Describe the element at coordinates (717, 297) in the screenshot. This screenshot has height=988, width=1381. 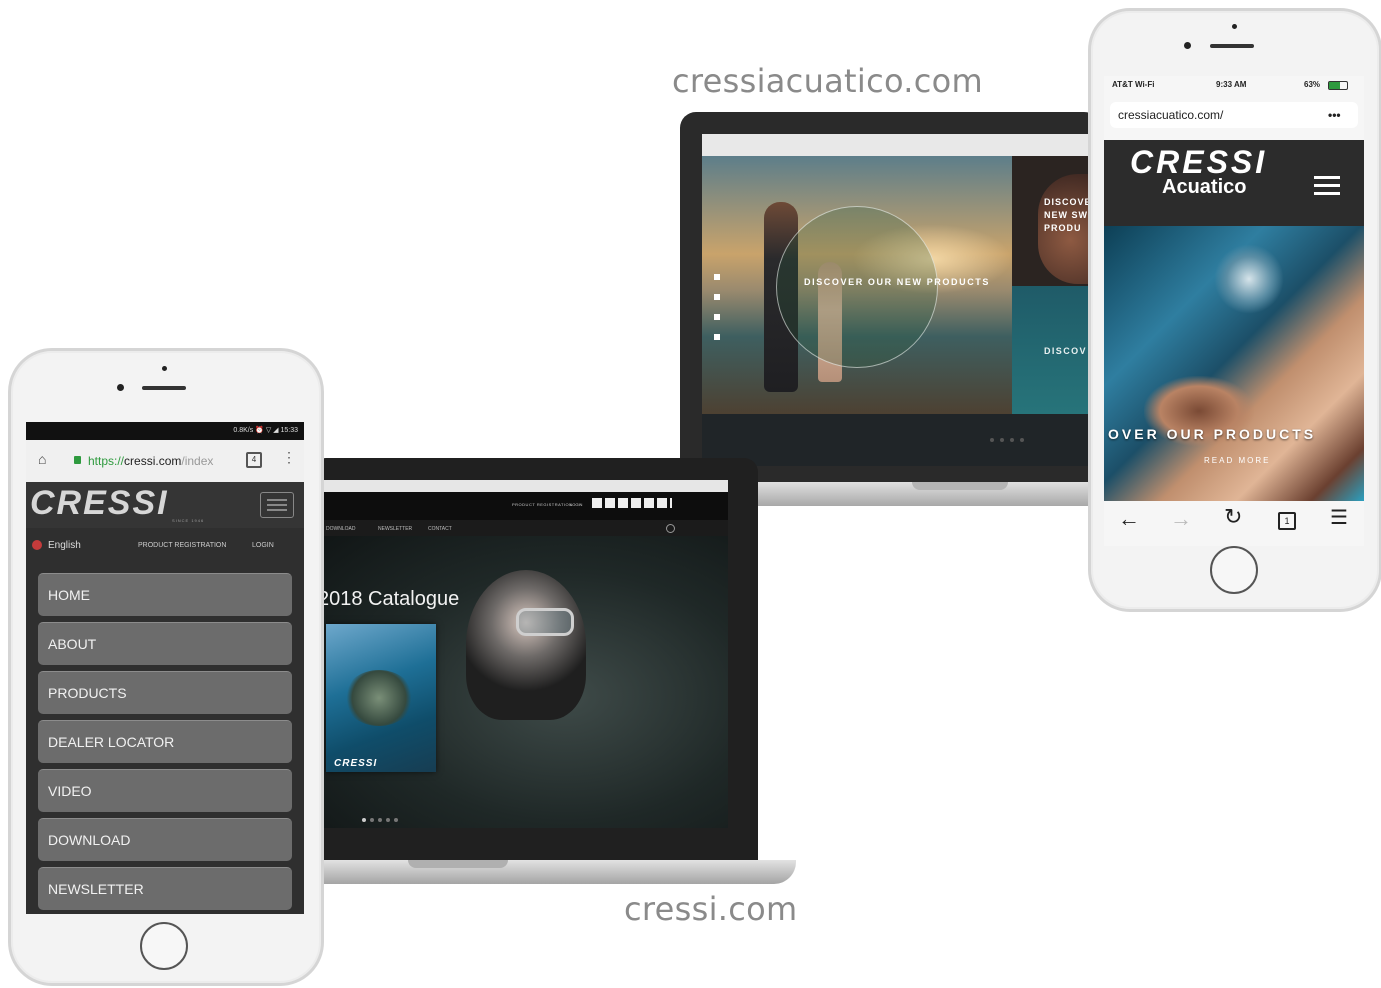
I see `twitter-icon` at that location.